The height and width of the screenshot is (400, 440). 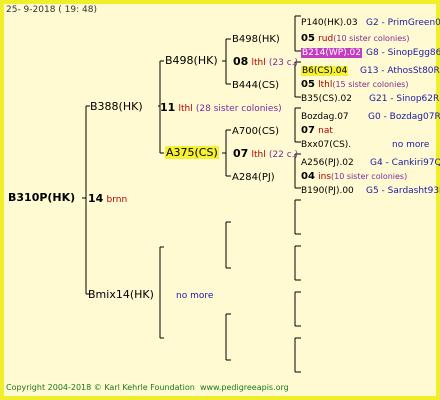 What do you see at coordinates (96, 198) in the screenshot?
I see `root-count: 14` at bounding box center [96, 198].